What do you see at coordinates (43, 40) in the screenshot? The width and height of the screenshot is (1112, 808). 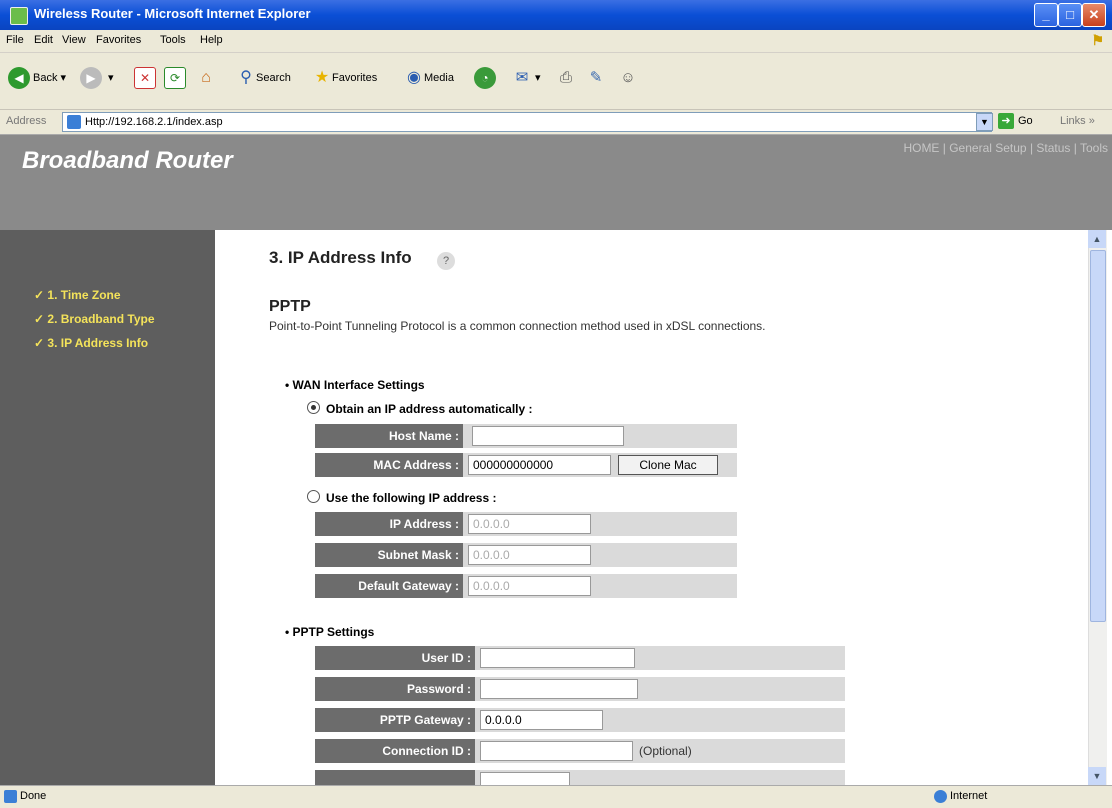 I see `menu-edit: Edit` at bounding box center [43, 40].